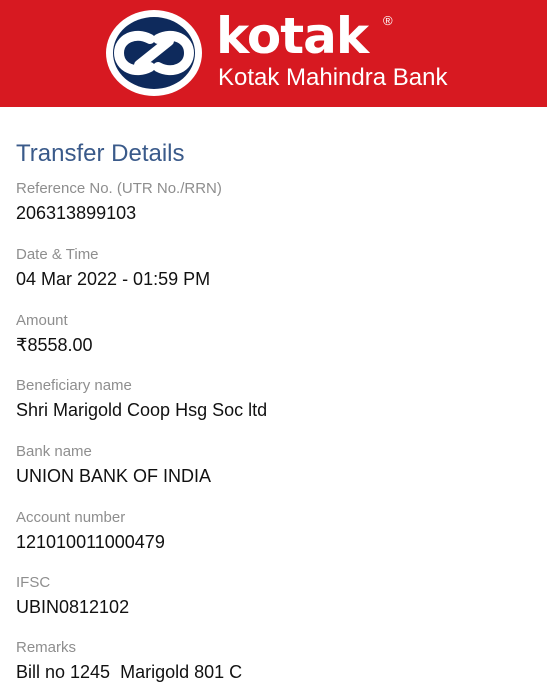 The height and width of the screenshot is (683, 547). What do you see at coordinates (73, 607) in the screenshot?
I see `field-value: UBIN0812102` at bounding box center [73, 607].